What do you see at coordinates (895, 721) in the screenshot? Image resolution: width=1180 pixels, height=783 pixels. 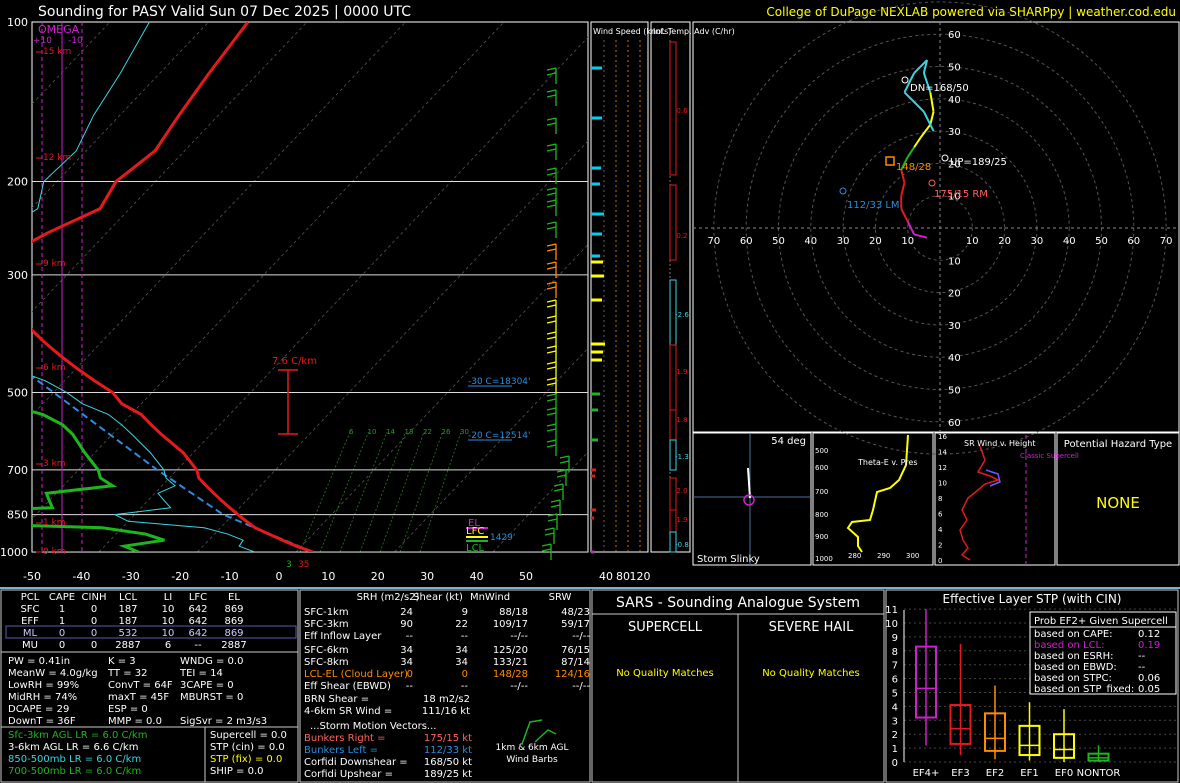 I see `stp-ytick: 3` at bounding box center [895, 721].